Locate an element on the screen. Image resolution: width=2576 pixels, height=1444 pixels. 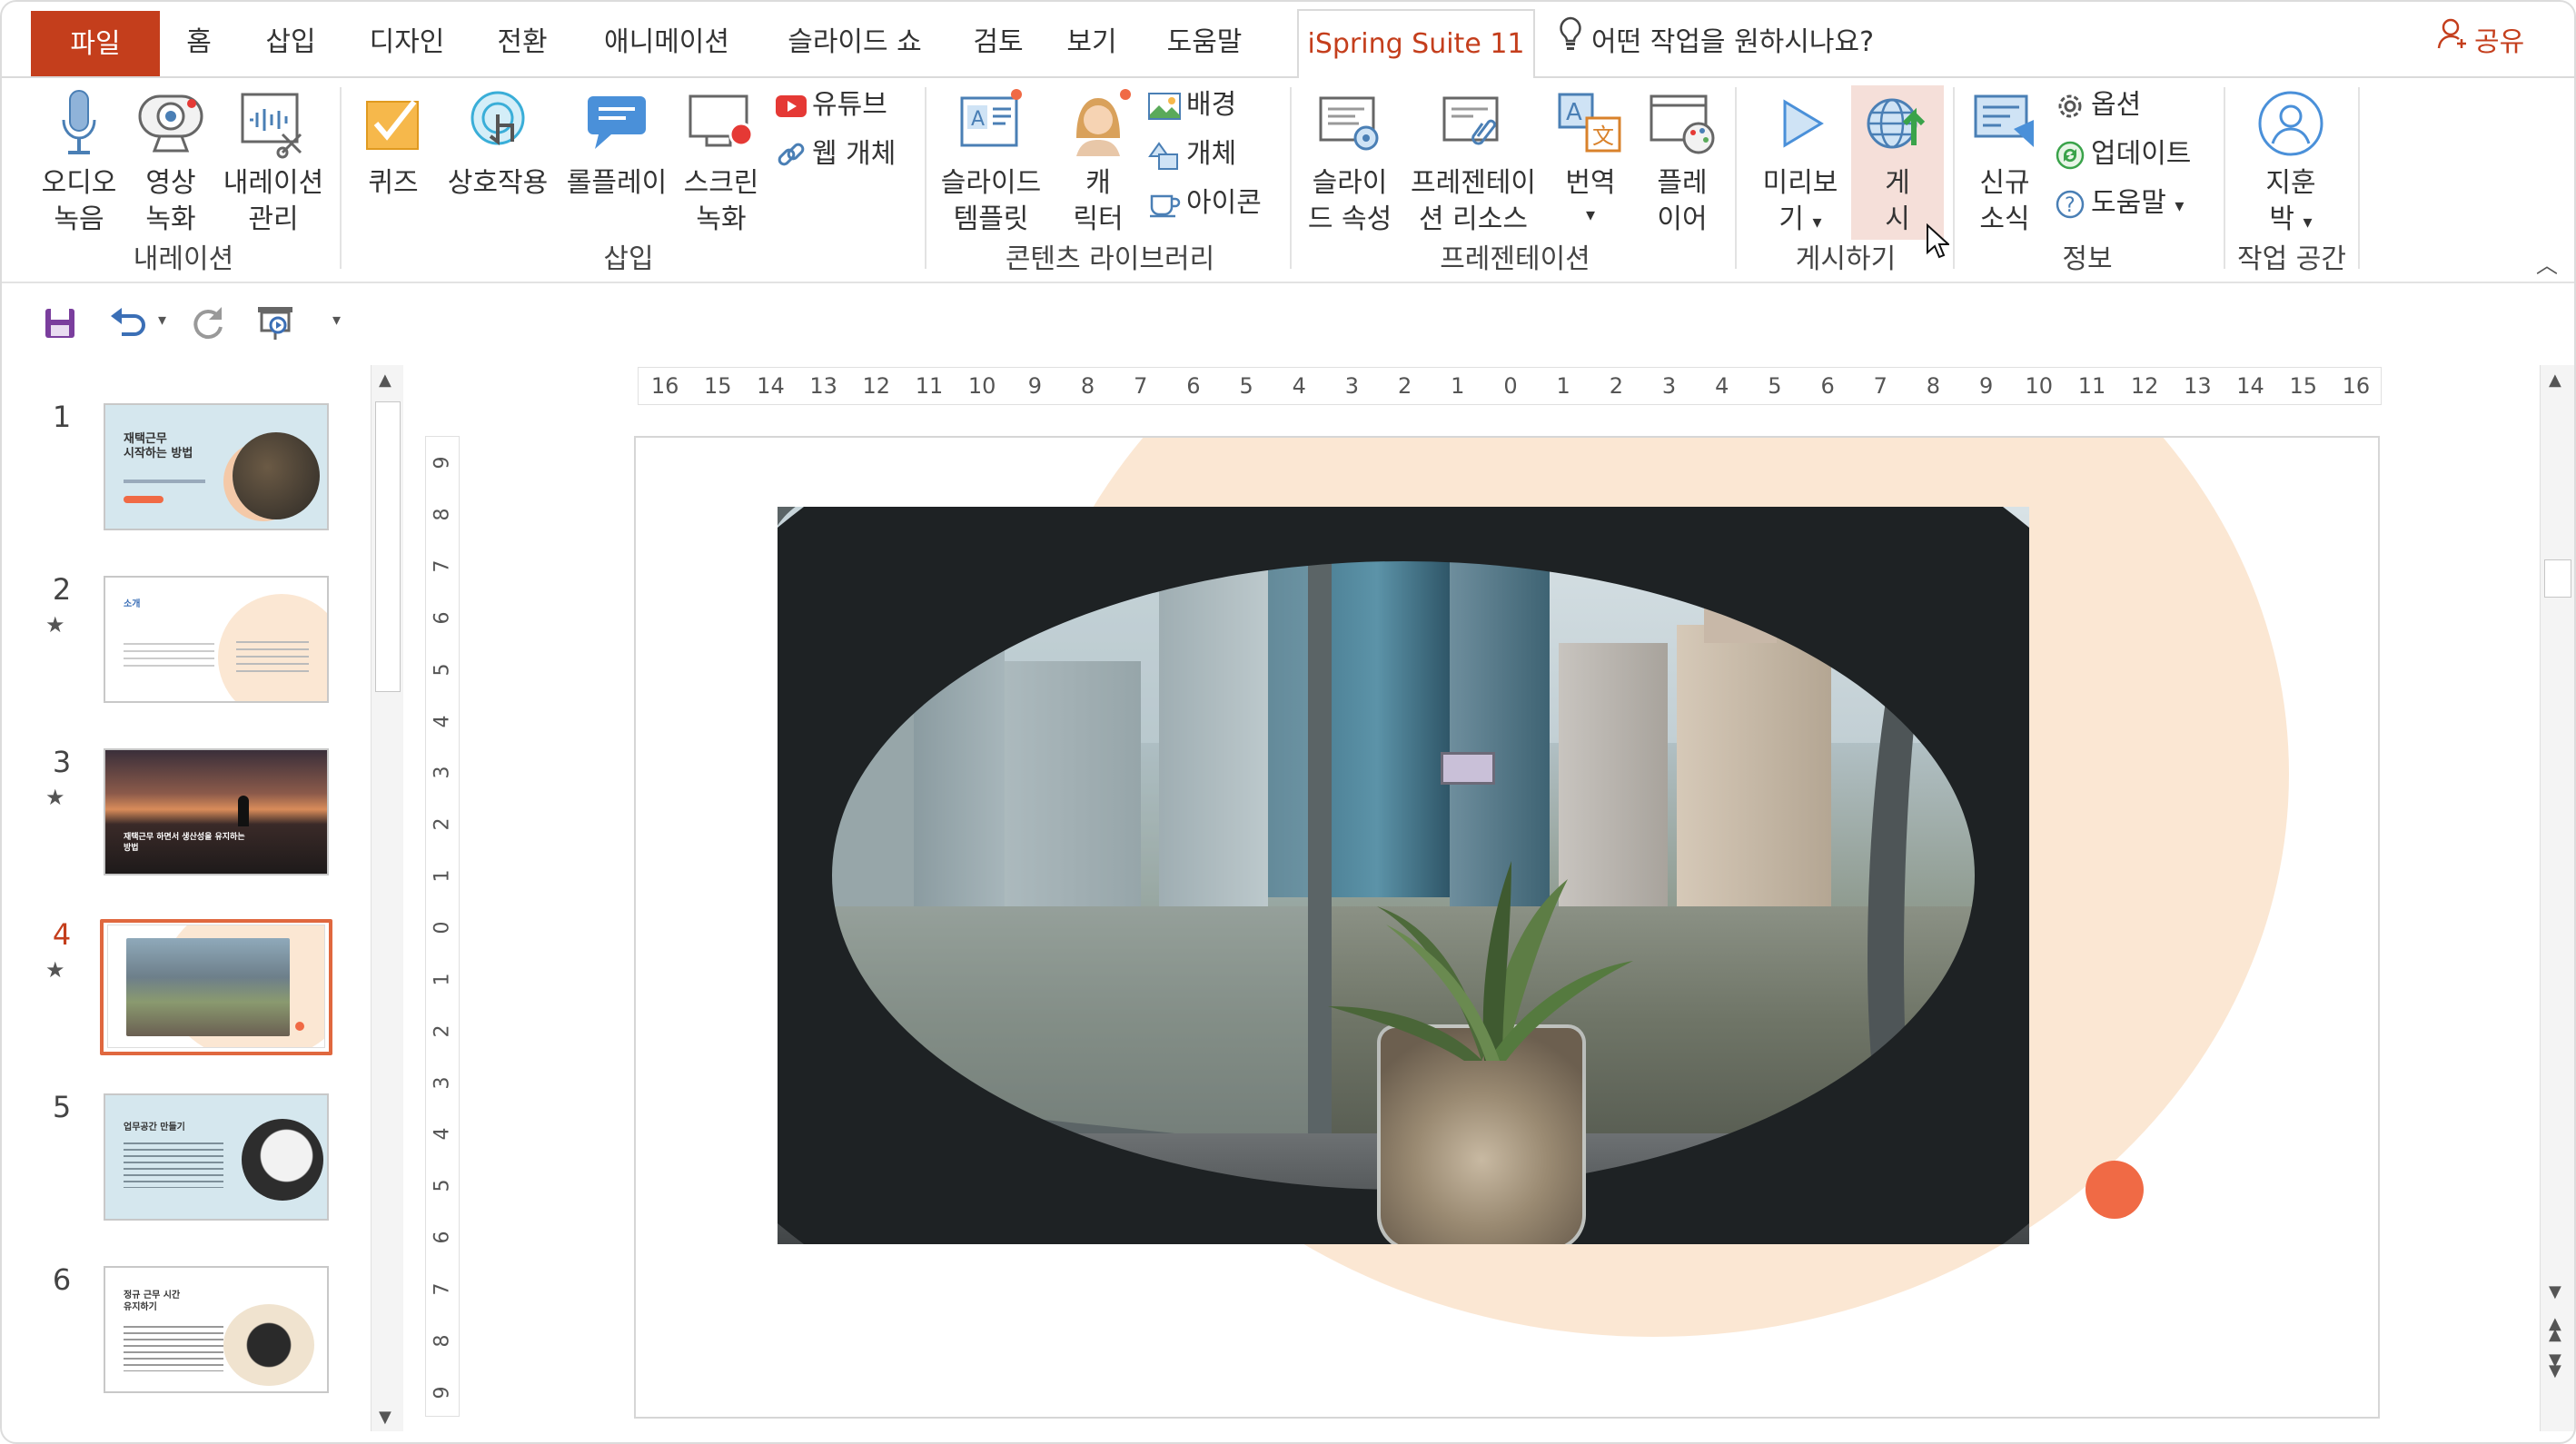
translate-button: A文 번역 ▾ is located at coordinates (1590, 155).